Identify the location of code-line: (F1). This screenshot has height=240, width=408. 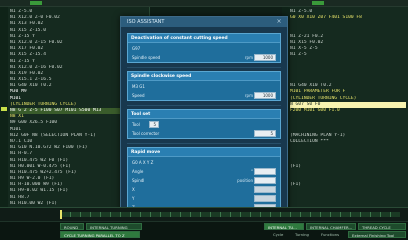
(348, 185).